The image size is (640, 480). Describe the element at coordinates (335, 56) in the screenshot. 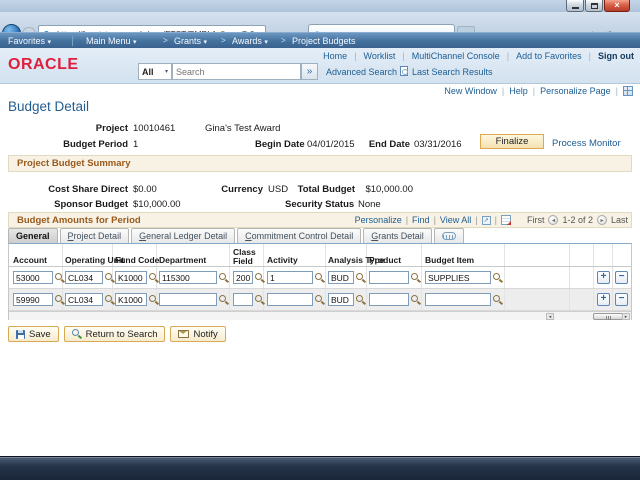

I see `home-link: Home` at that location.